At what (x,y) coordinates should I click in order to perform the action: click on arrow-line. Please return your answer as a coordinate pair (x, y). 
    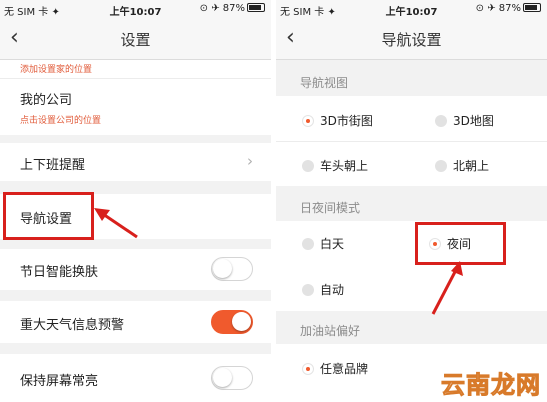
    Looking at the image, I should click on (445, 291).